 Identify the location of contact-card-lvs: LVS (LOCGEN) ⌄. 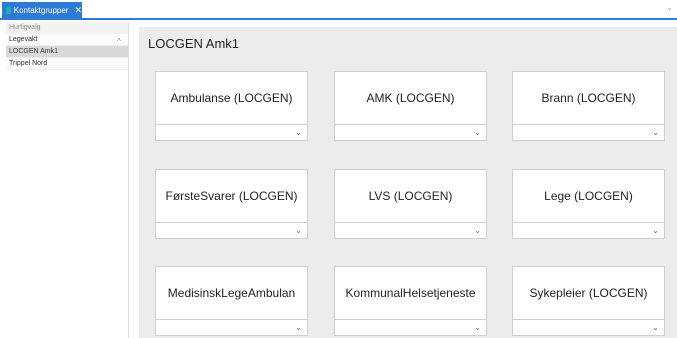
(410, 204).